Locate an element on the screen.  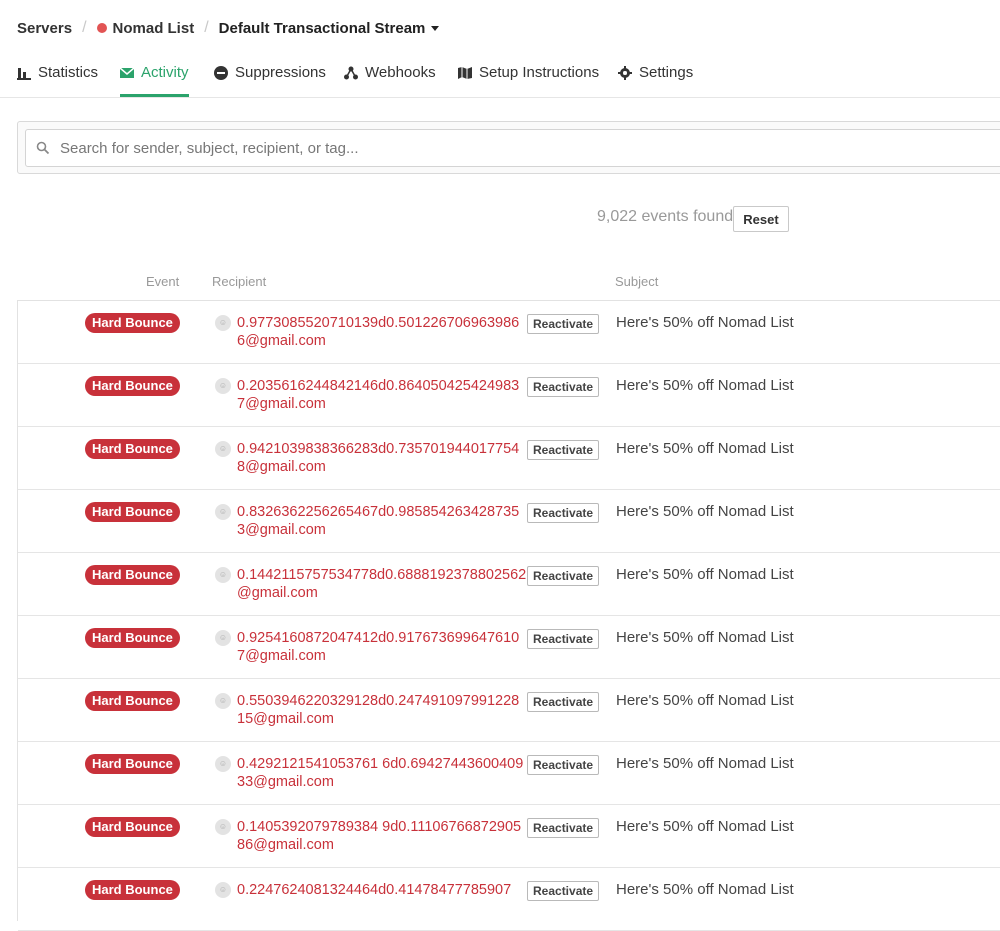
column-header-subject: Subject is located at coordinates (637, 281).